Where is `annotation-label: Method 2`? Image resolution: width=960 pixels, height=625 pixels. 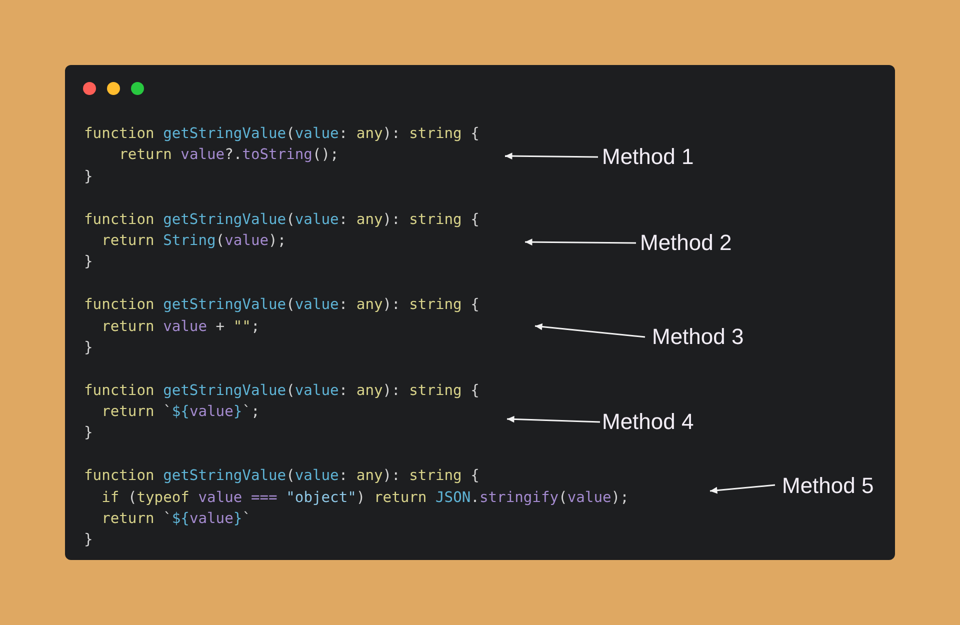 annotation-label: Method 2 is located at coordinates (686, 242).